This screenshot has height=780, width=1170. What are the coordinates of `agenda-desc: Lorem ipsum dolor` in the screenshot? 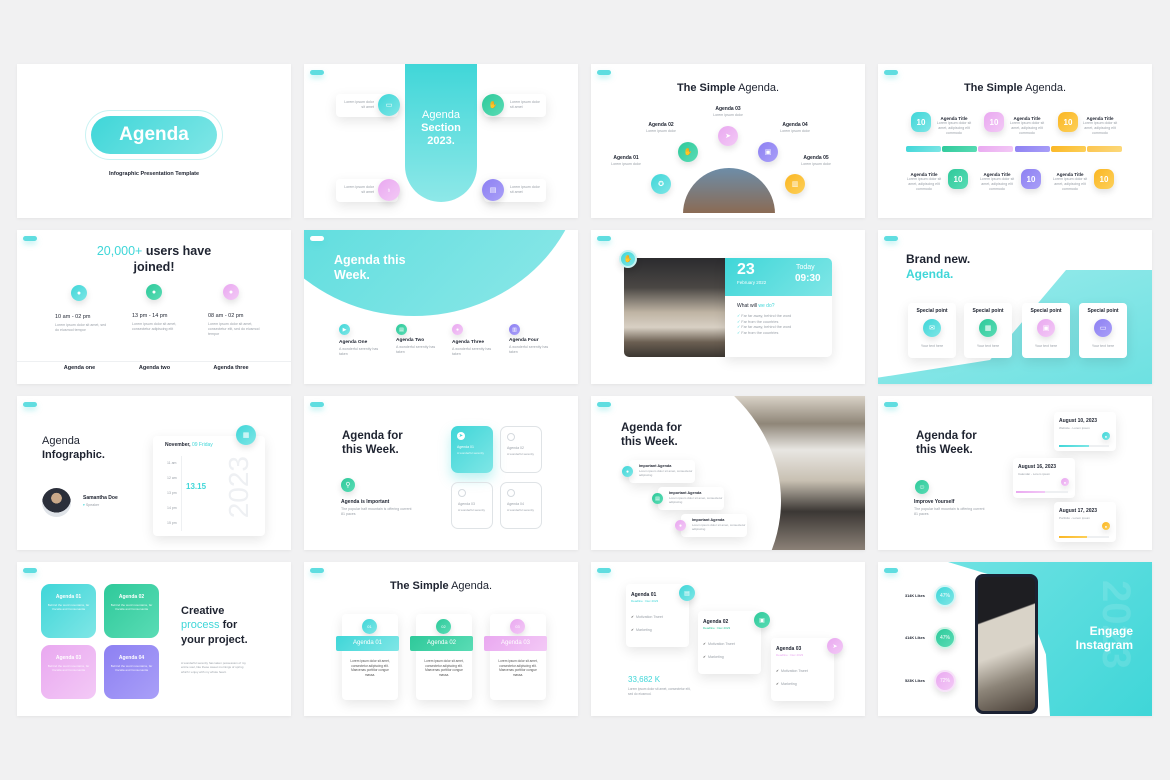 It's located at (795, 131).